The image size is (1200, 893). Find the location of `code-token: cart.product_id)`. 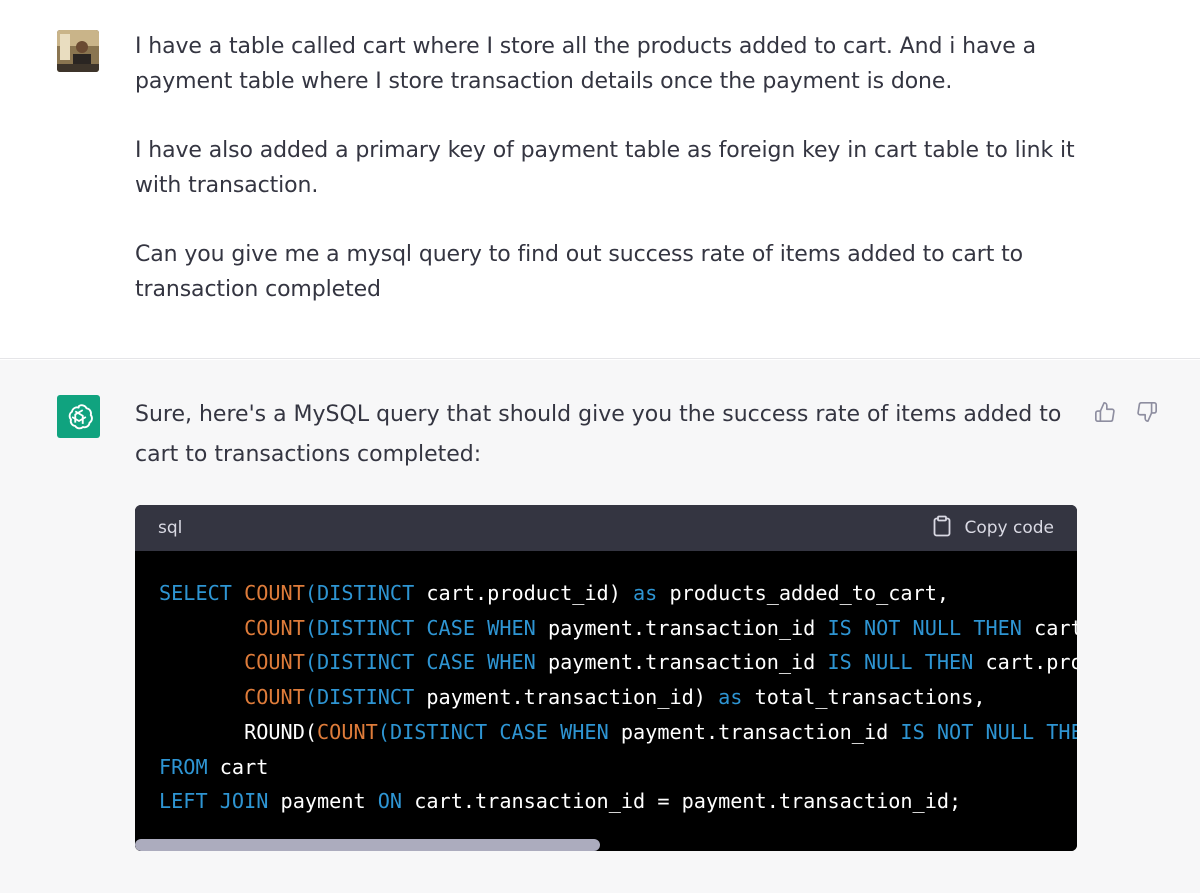

code-token: cart.product_id) is located at coordinates (530, 593).